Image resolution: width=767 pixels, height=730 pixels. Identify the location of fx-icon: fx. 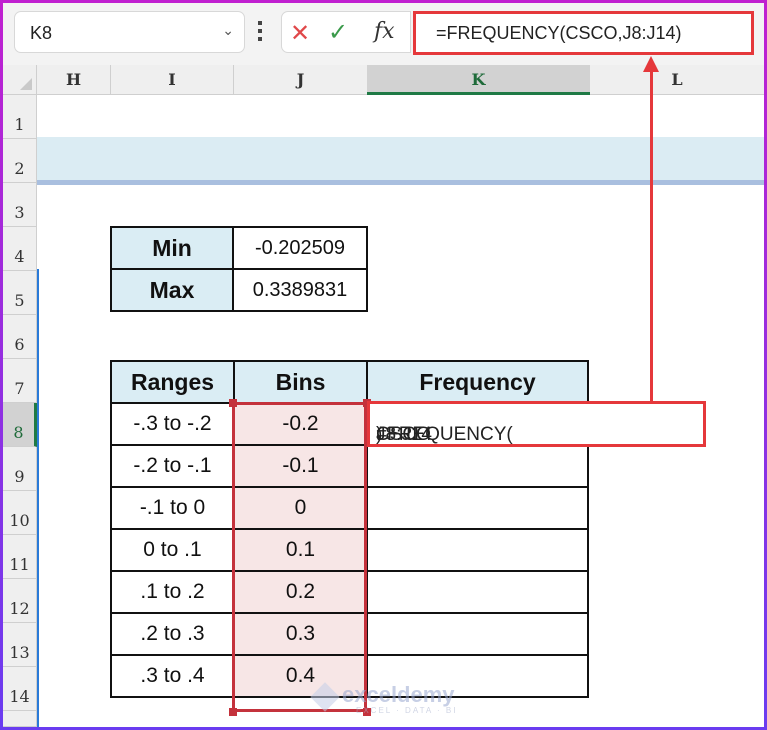
(384, 31).